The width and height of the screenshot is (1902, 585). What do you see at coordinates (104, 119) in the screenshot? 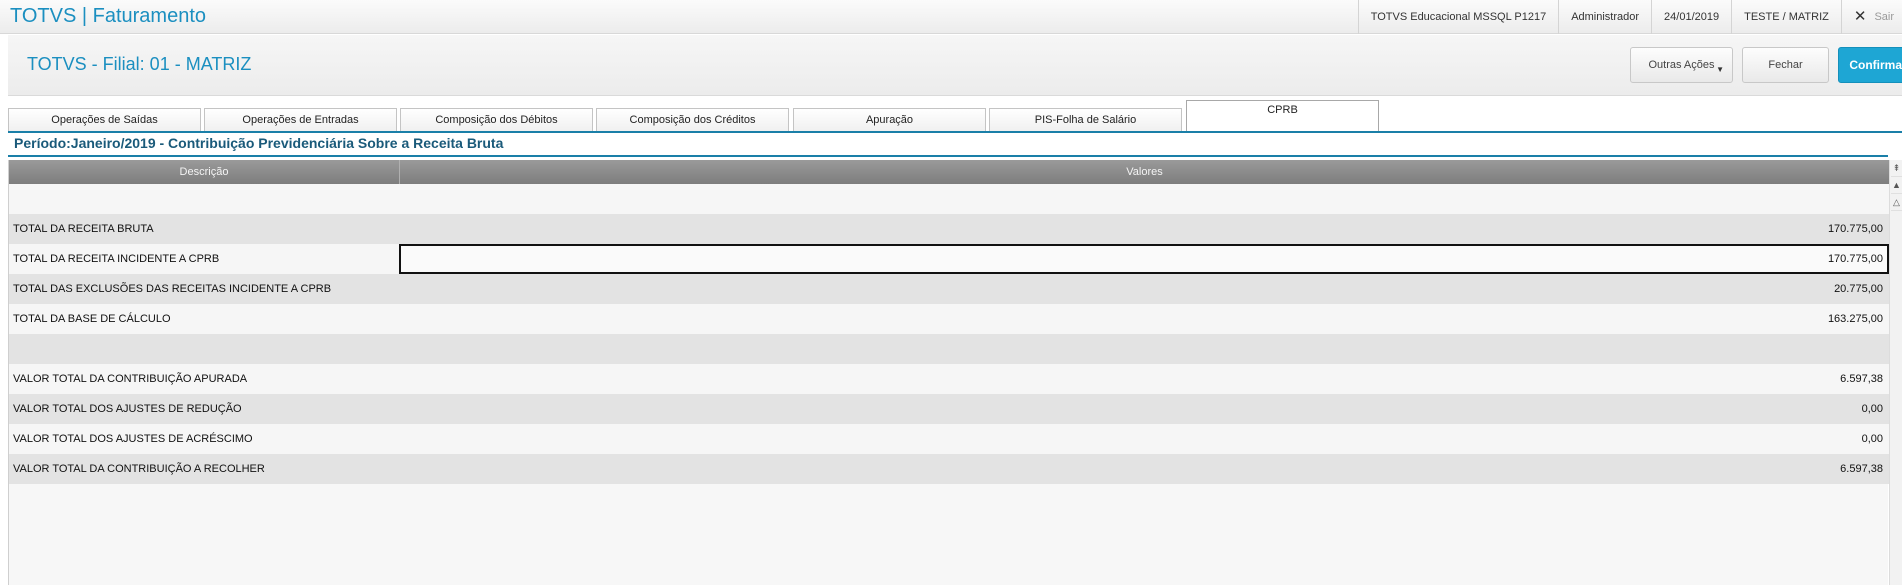
I see `tab-operacoes-saidas: Operações de Saídas` at bounding box center [104, 119].